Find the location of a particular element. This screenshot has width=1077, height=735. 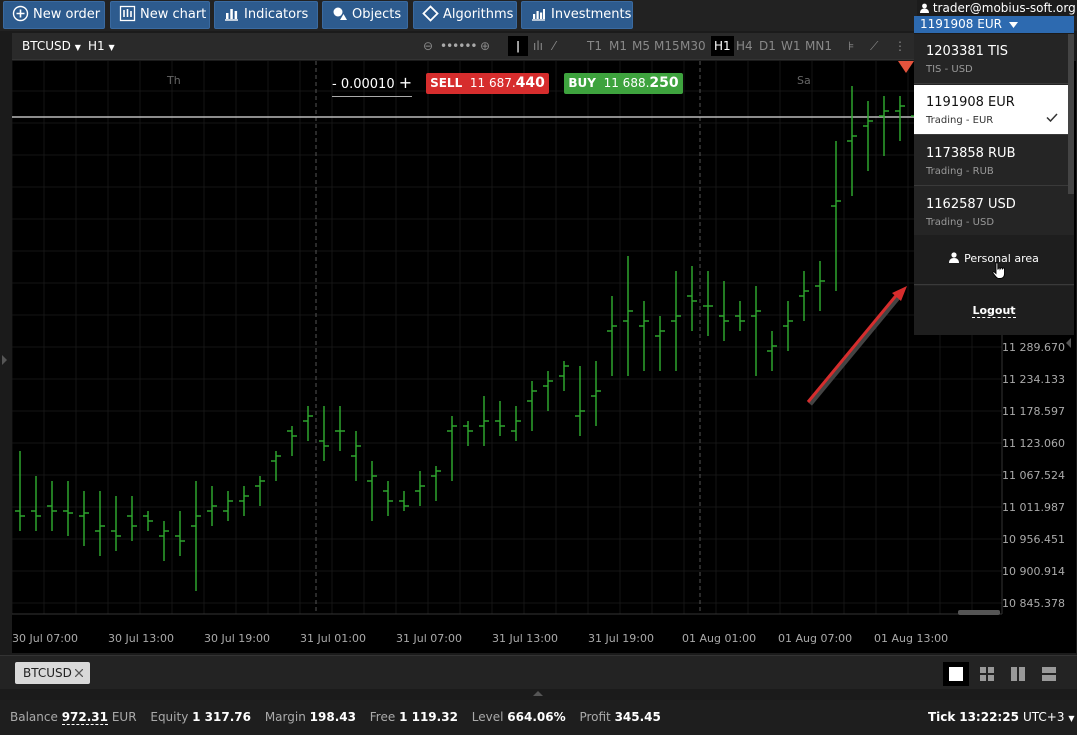

lot-value: 0.00010 is located at coordinates (368, 84).